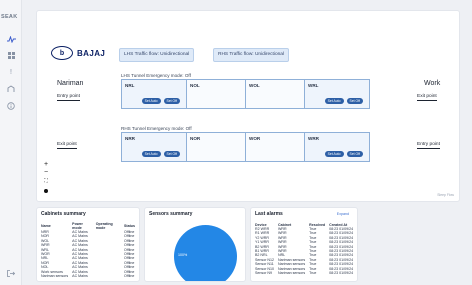 The height and width of the screenshot is (285, 472). I want to click on table-row: Nariman sensors AC Mains Offline, so click(90, 276).